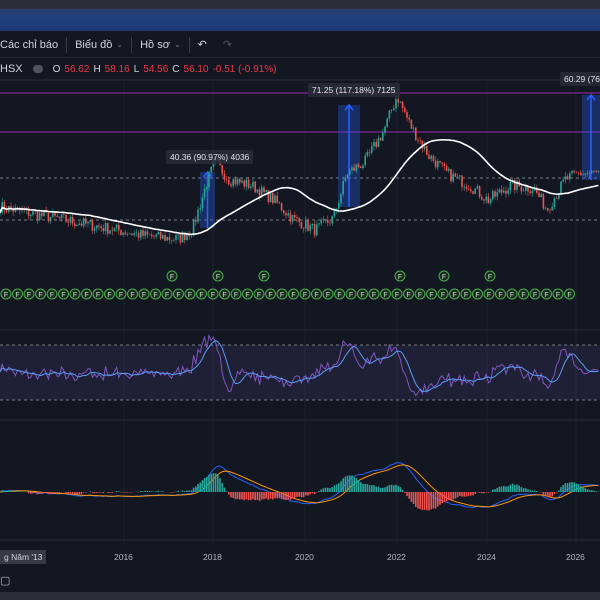  Describe the element at coordinates (299, 485) in the screenshot. I see `macd-line` at that location.